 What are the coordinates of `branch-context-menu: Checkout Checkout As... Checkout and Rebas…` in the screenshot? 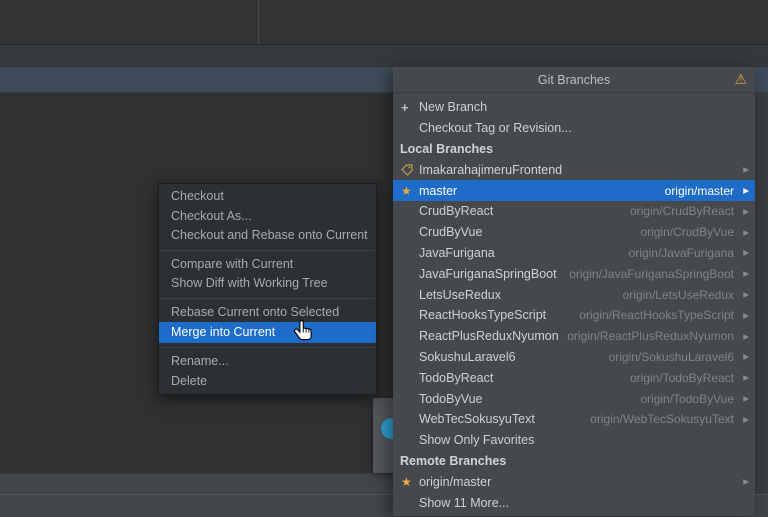 It's located at (267, 289).